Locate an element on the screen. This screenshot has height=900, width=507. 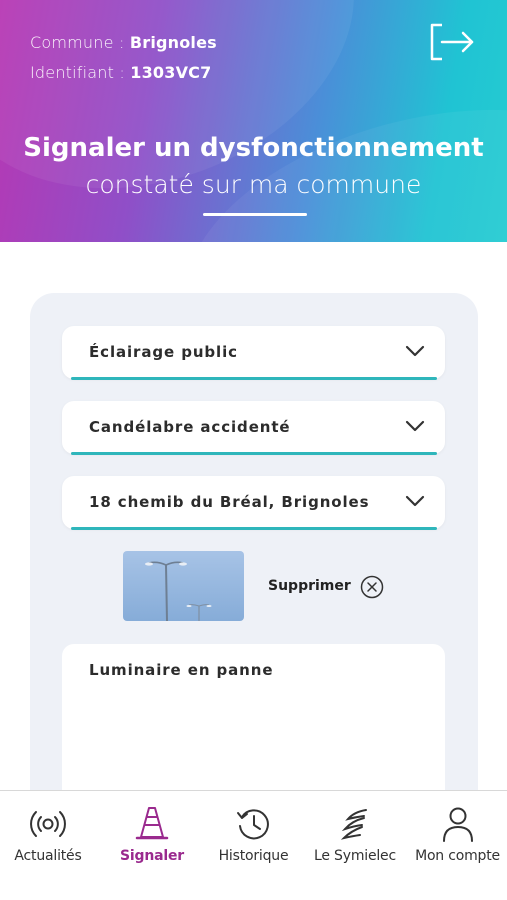
address-select: 18 chemib du Bréal, Brignoles is located at coordinates (253, 503).